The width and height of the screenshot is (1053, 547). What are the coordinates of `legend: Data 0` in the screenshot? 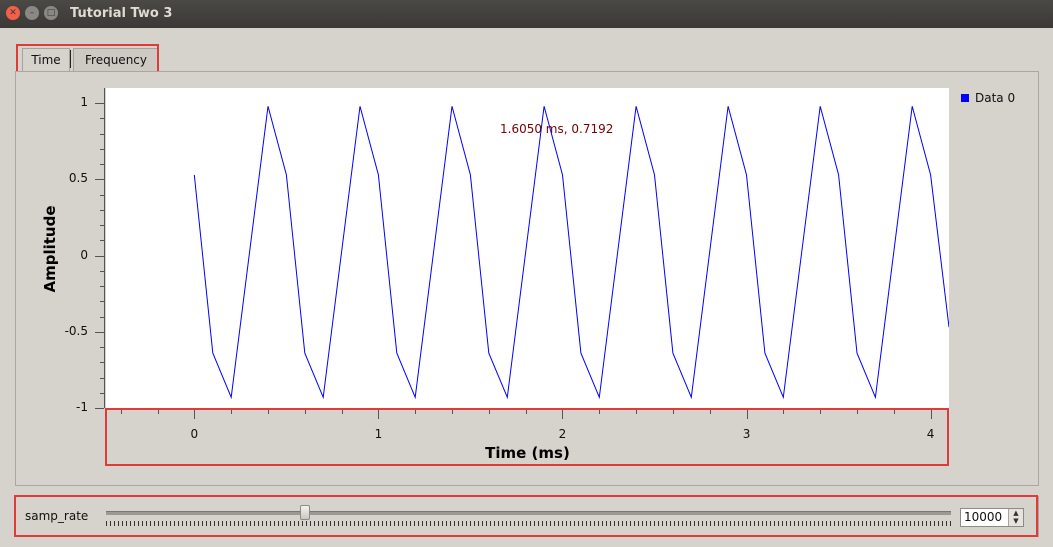 It's located at (988, 98).